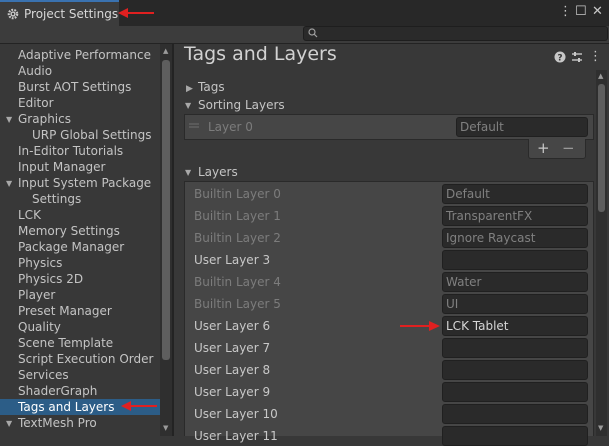 This screenshot has width=609, height=446. What do you see at coordinates (71, 247) in the screenshot?
I see `sidebar-item-package-manager: Package Manager` at bounding box center [71, 247].